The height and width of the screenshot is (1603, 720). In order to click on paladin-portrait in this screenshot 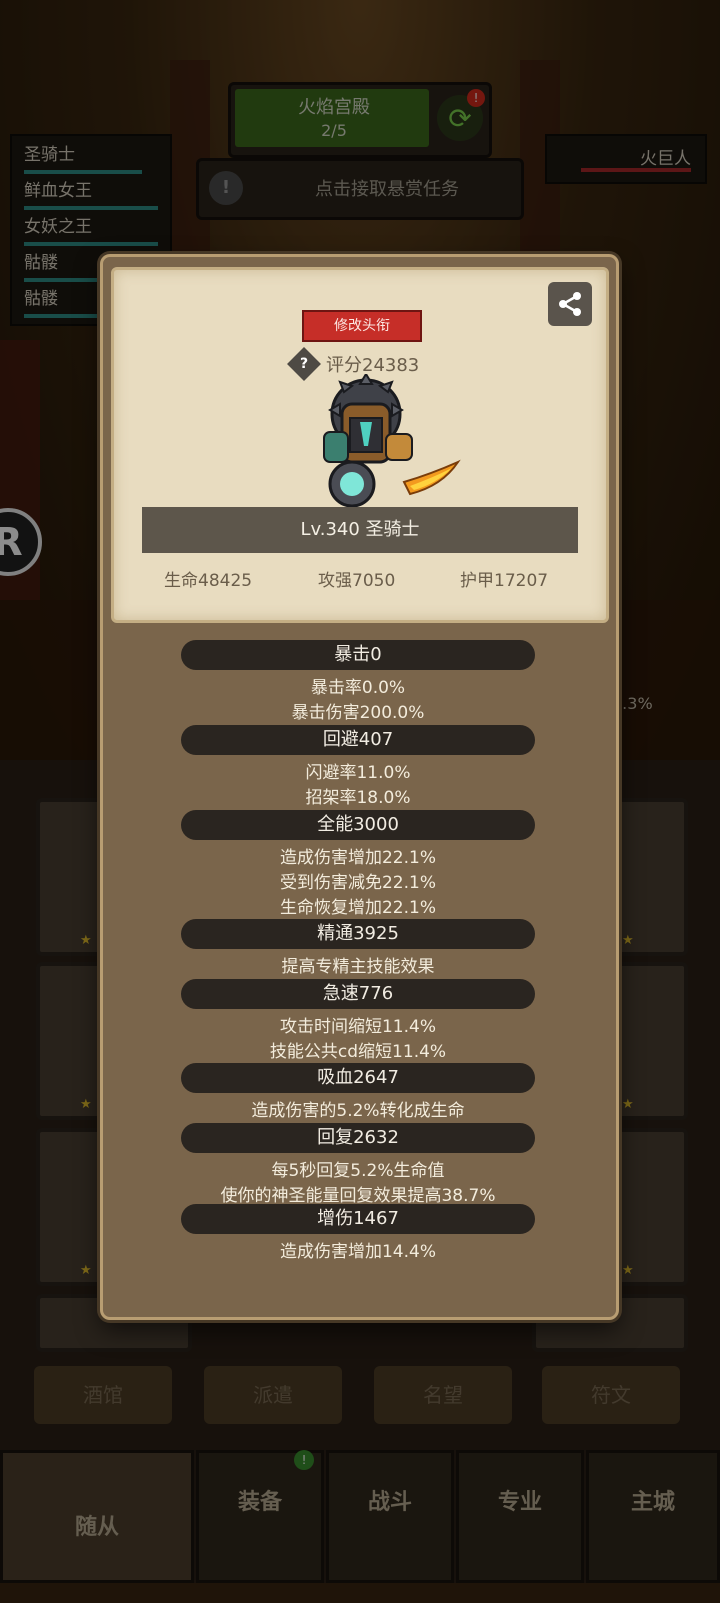, I will do `click(392, 441)`.